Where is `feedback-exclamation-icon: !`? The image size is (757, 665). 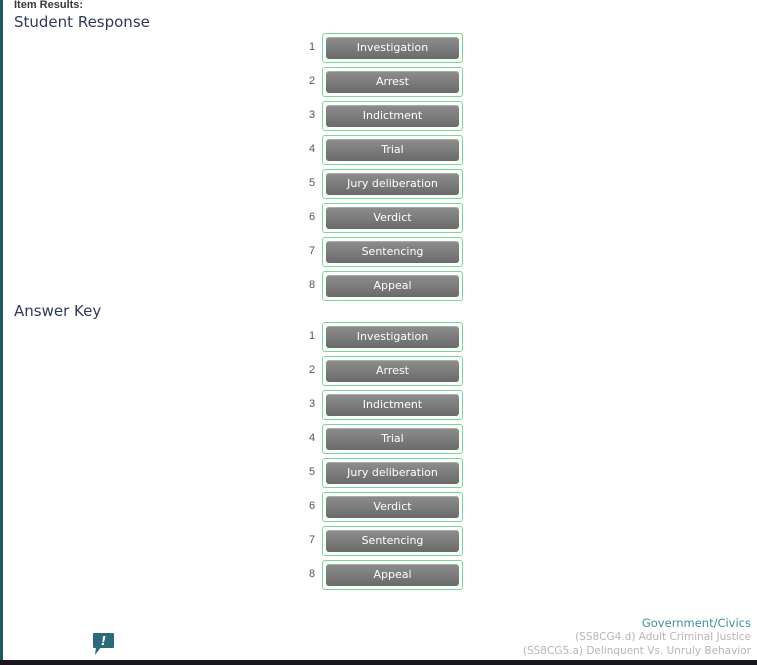
feedback-exclamation-icon: ! is located at coordinates (103, 644).